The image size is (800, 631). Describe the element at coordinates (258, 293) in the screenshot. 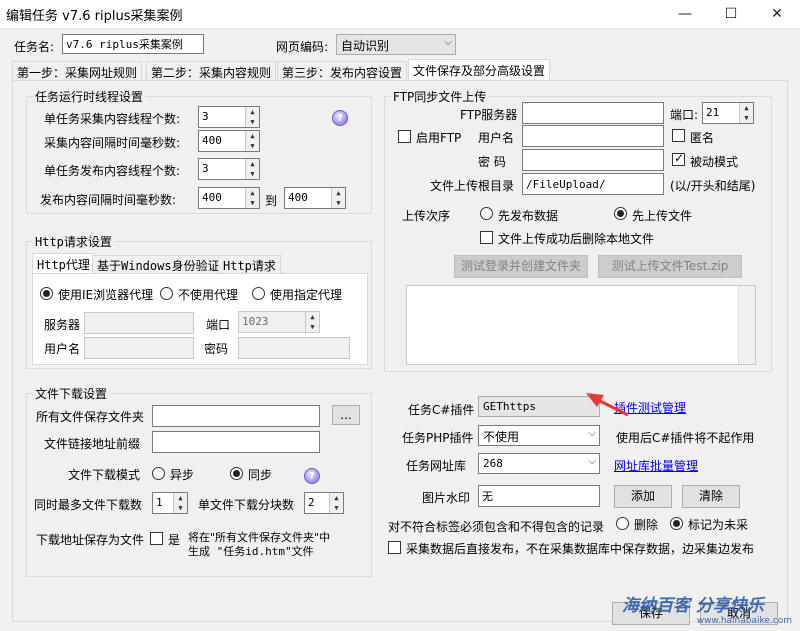

I see `custom-proxy-radio` at that location.